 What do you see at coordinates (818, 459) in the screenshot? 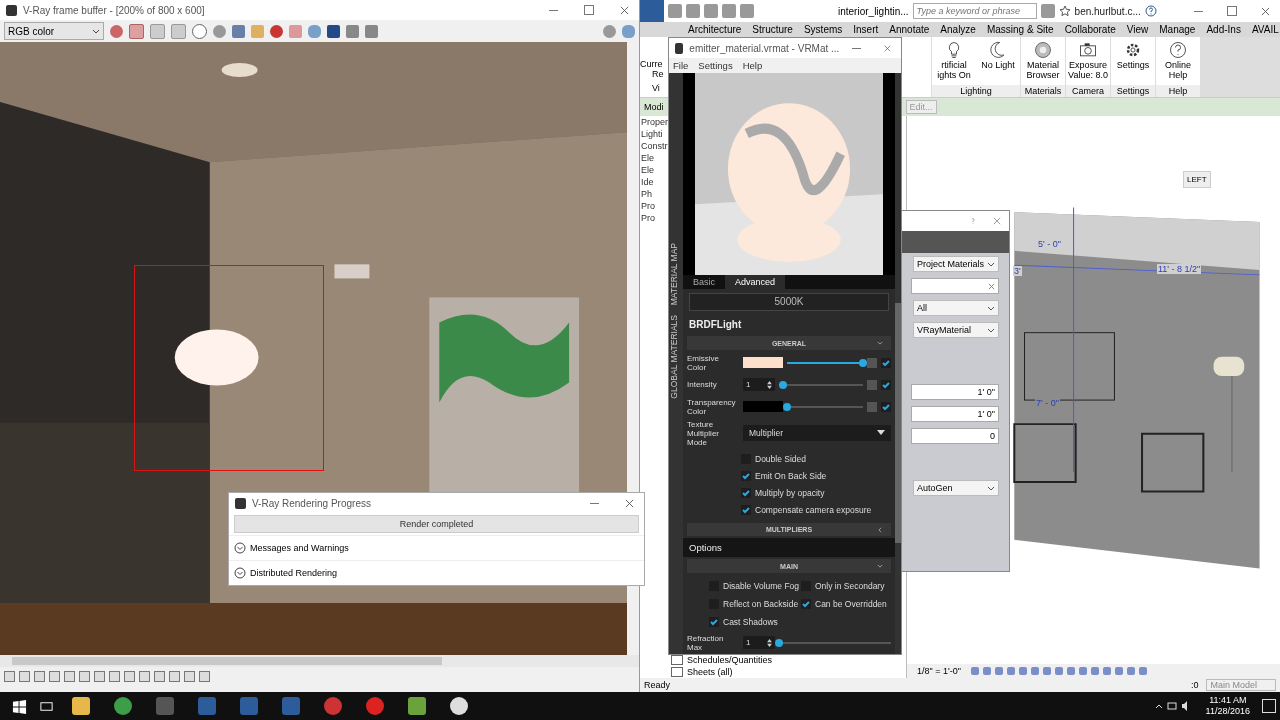
I see `checkbox-option: Double Sided` at bounding box center [818, 459].